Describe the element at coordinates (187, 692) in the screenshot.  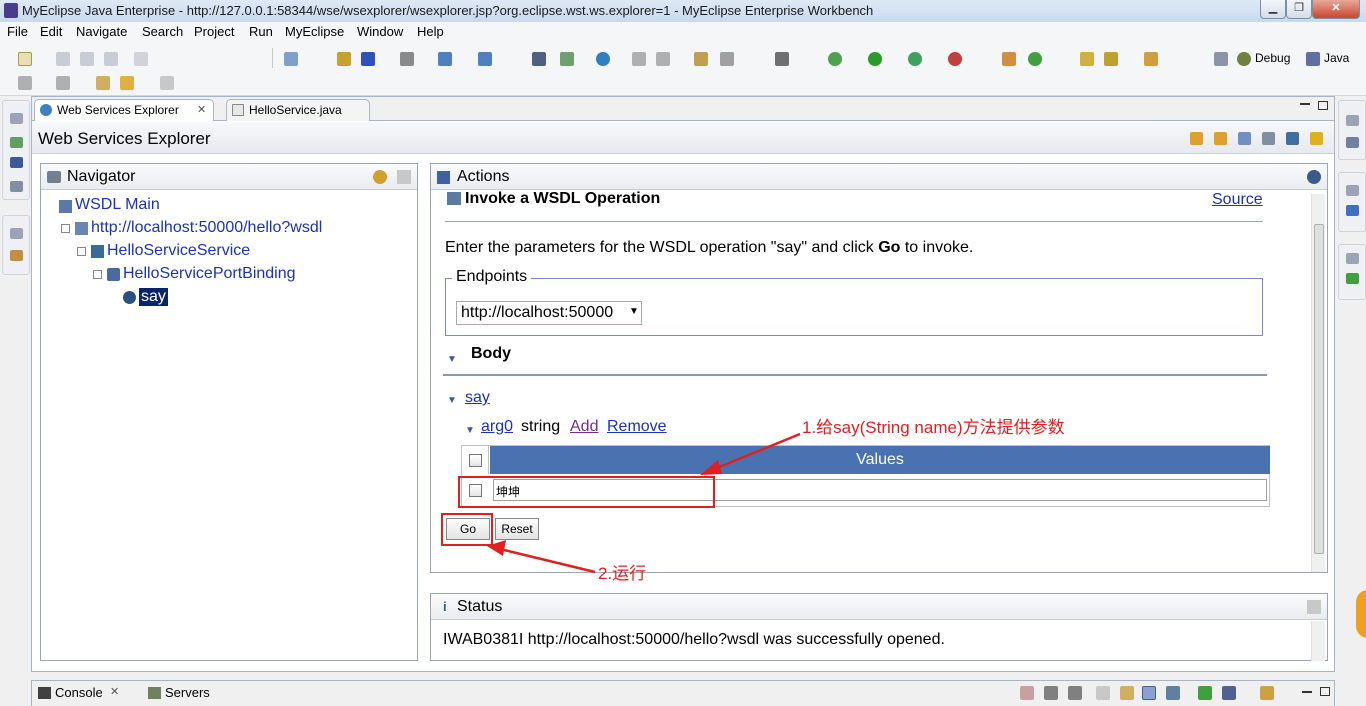
I see `tab-servers: Servers` at that location.